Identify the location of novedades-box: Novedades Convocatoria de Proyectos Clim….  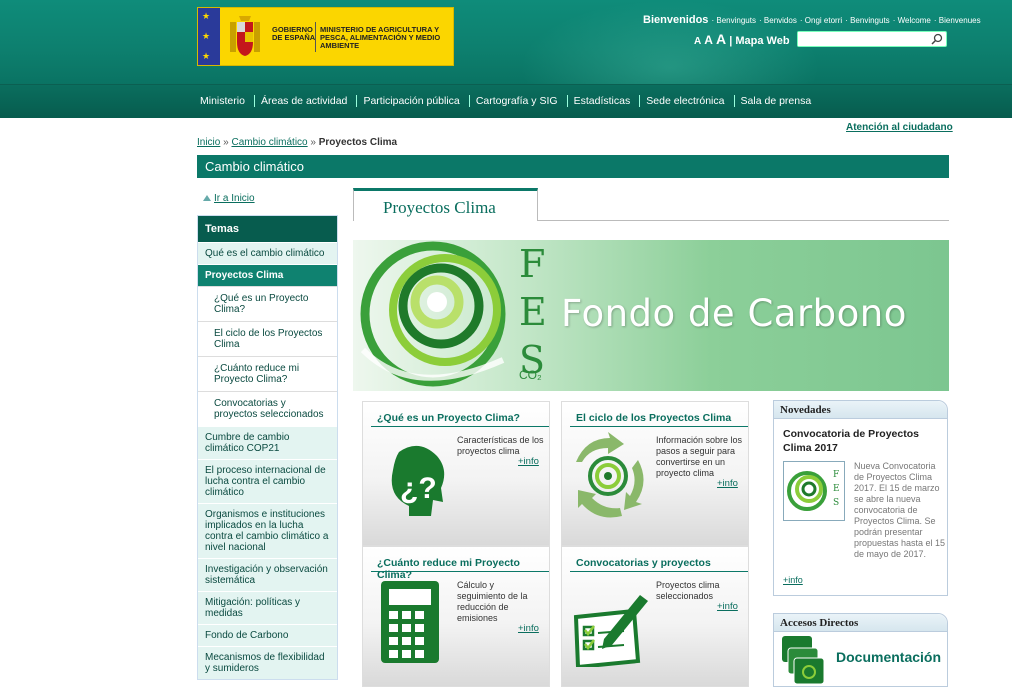
(860, 498).